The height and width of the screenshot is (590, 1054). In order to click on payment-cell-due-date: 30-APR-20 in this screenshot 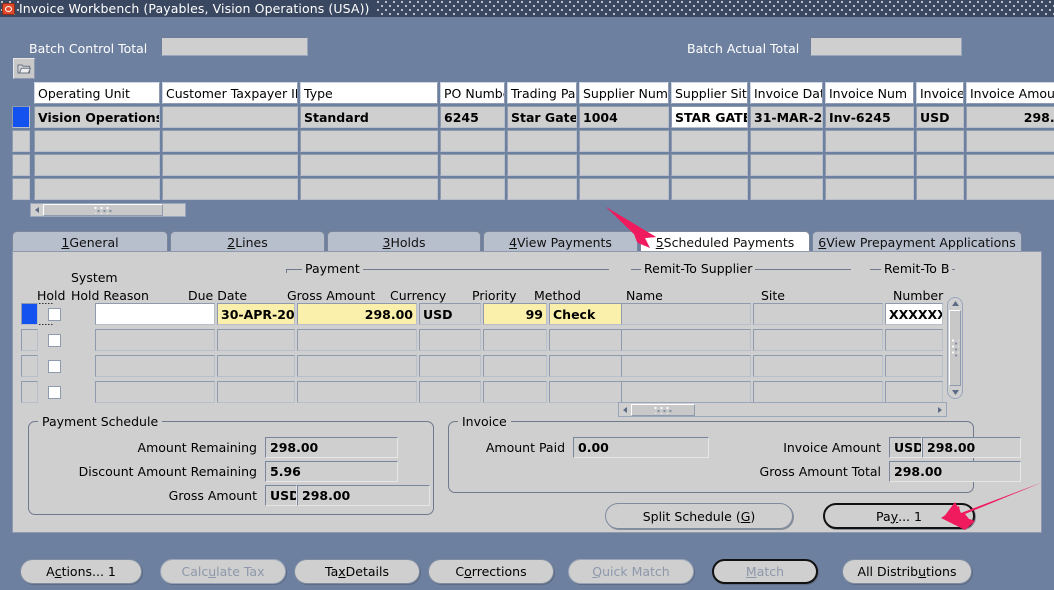, I will do `click(256, 314)`.